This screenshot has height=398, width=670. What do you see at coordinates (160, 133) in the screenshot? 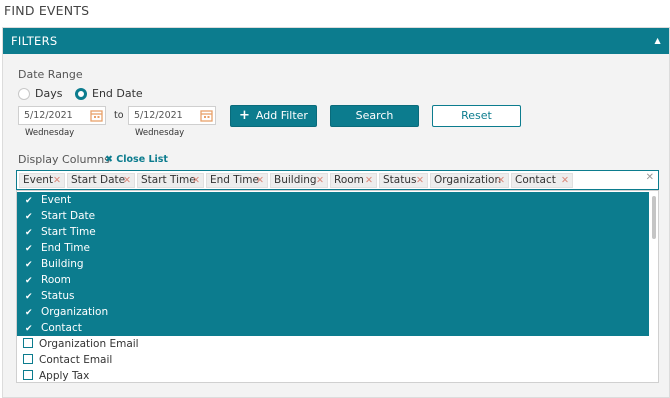
I see `end-weekday: Wednesday` at bounding box center [160, 133].